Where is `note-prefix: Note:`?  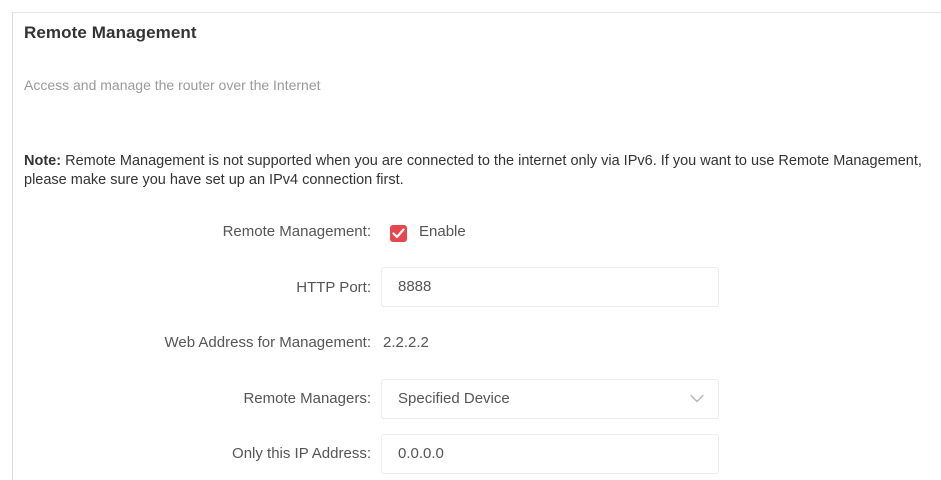
note-prefix: Note: is located at coordinates (43, 161).